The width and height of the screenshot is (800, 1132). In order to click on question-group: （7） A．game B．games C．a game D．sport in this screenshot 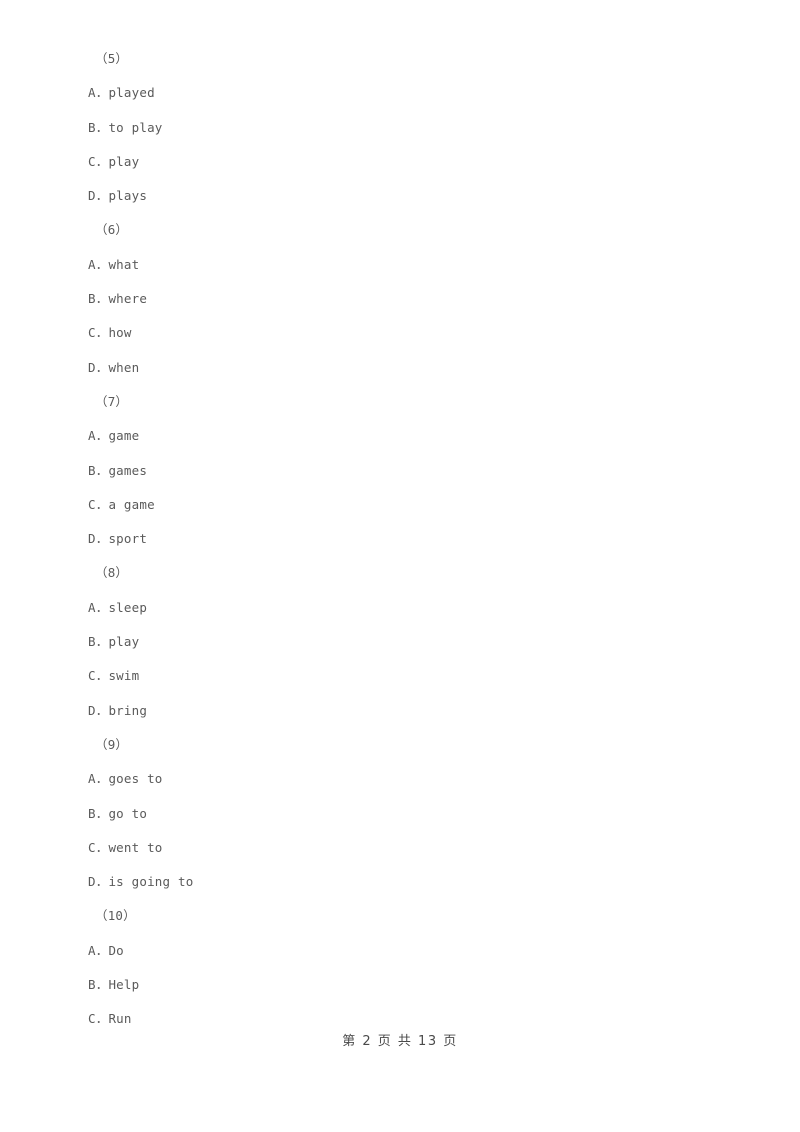, I will do `click(408, 470)`.